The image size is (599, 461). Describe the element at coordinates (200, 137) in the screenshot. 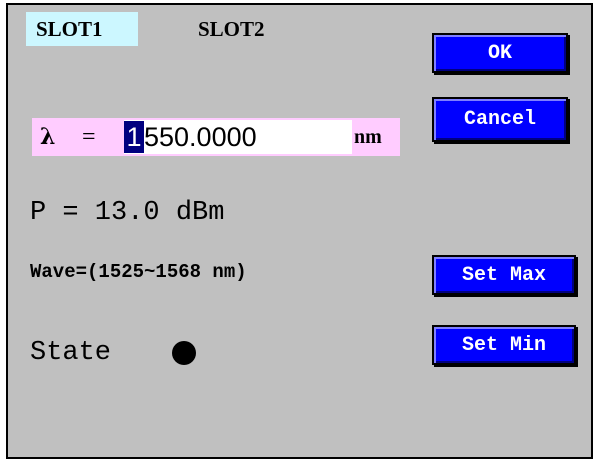

I see `wavelength-value: 550.0000` at that location.